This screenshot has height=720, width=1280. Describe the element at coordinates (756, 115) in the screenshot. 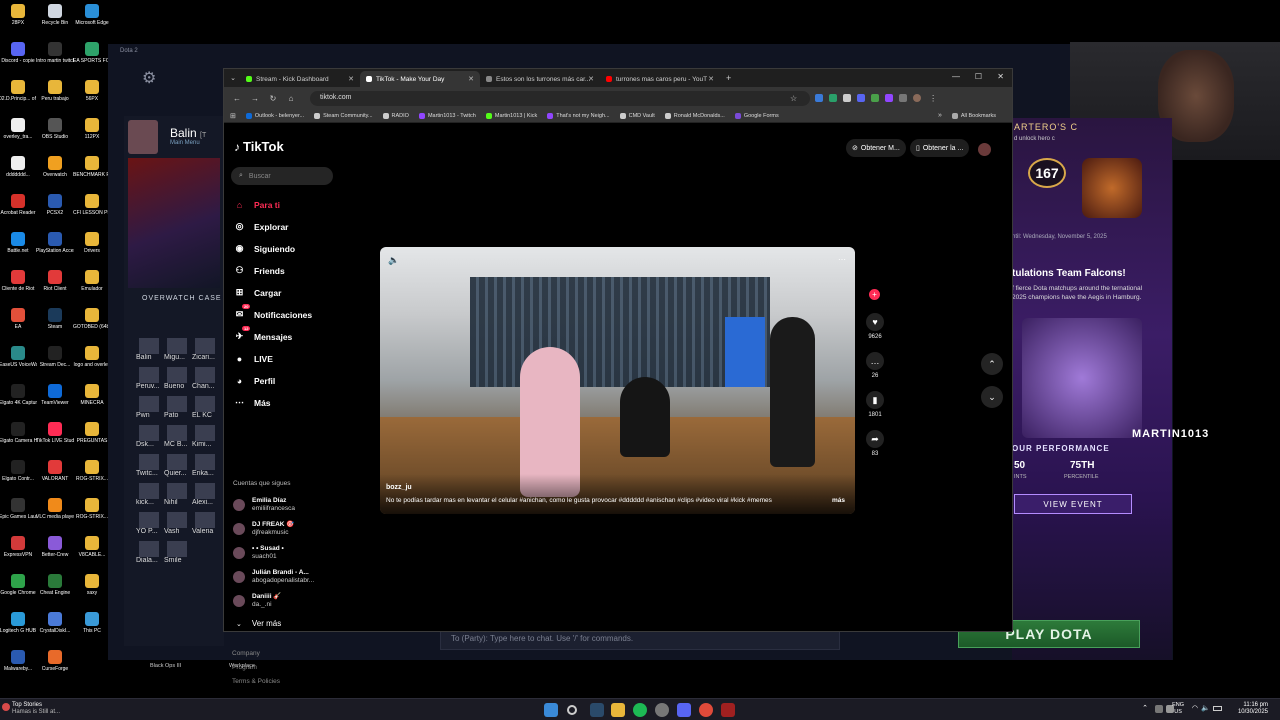

I see `bookmark-item: Google Forms` at that location.